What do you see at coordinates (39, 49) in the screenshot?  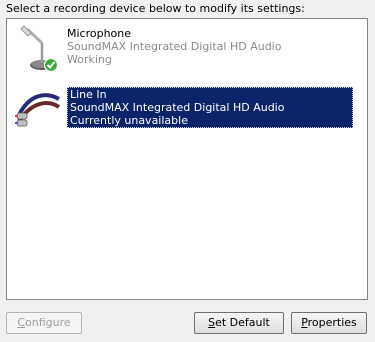 I see `microphone-icon` at bounding box center [39, 49].